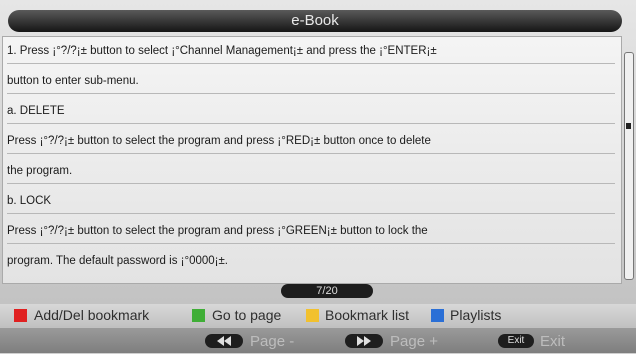 This screenshot has height=354, width=636. I want to click on content-line: button to enter sub-menu., so click(311, 80).